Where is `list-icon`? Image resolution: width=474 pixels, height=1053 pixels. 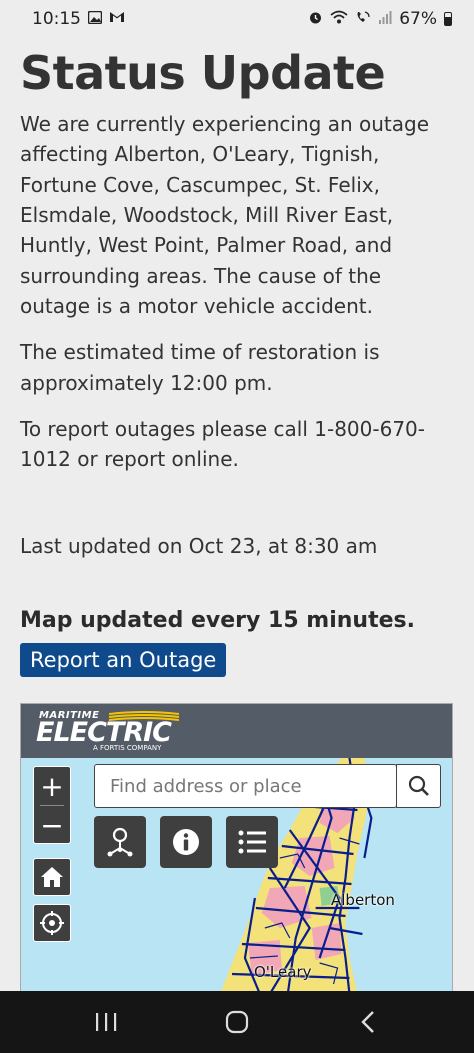 list-icon is located at coordinates (252, 842).